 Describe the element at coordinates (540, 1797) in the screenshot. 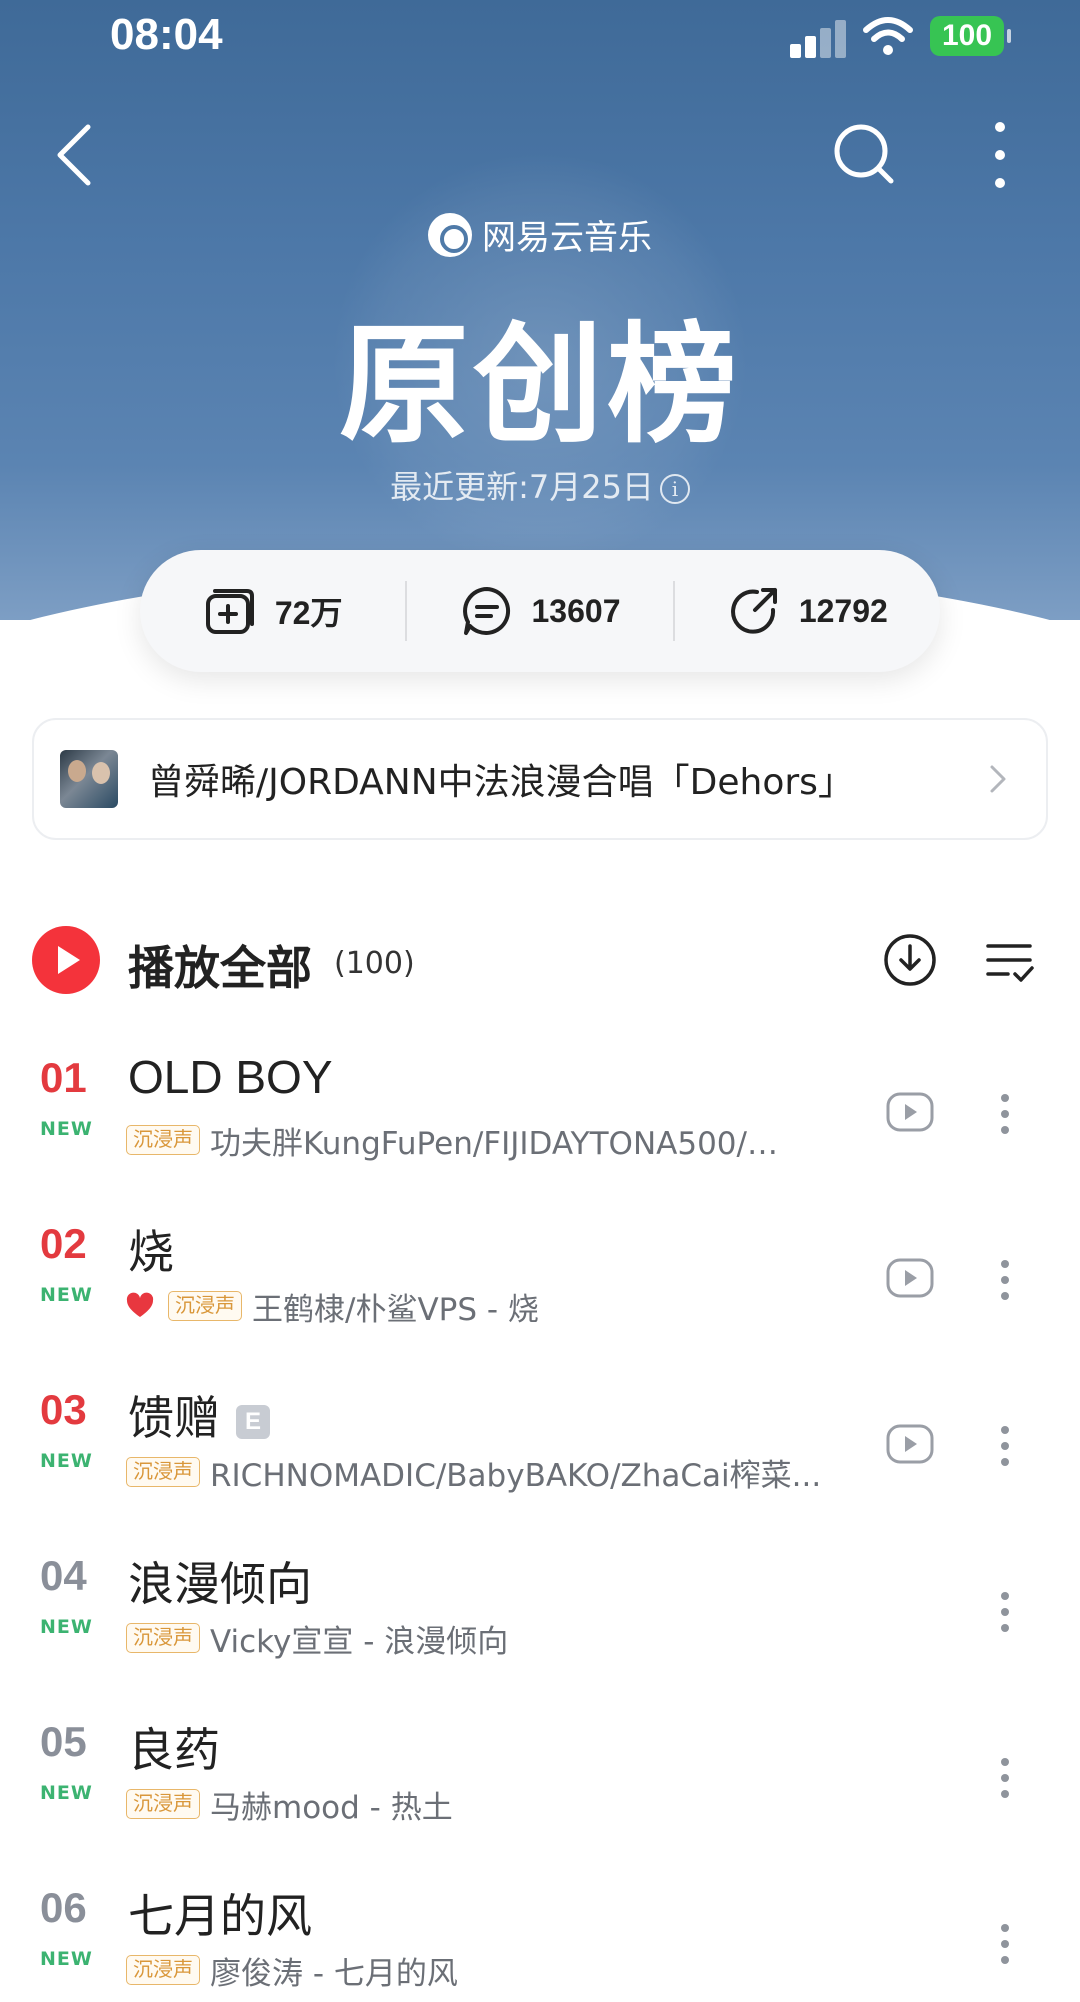

I see `song-row: 05 NEW 良药 沉浸声 马赫mood - 热土` at that location.